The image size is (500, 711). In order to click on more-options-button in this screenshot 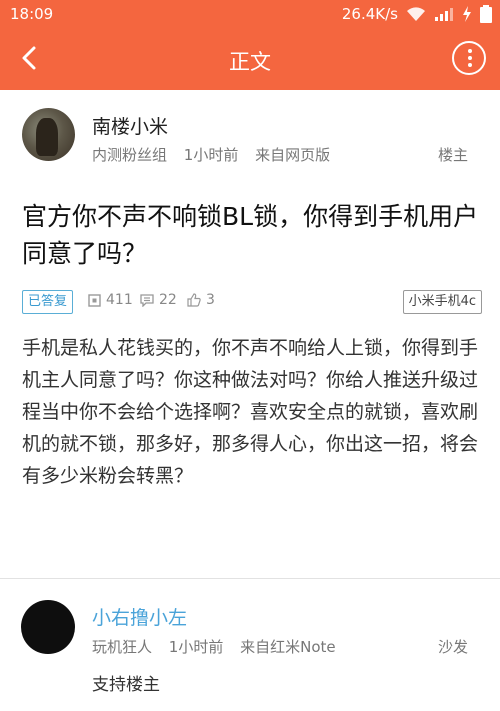, I will do `click(469, 58)`.